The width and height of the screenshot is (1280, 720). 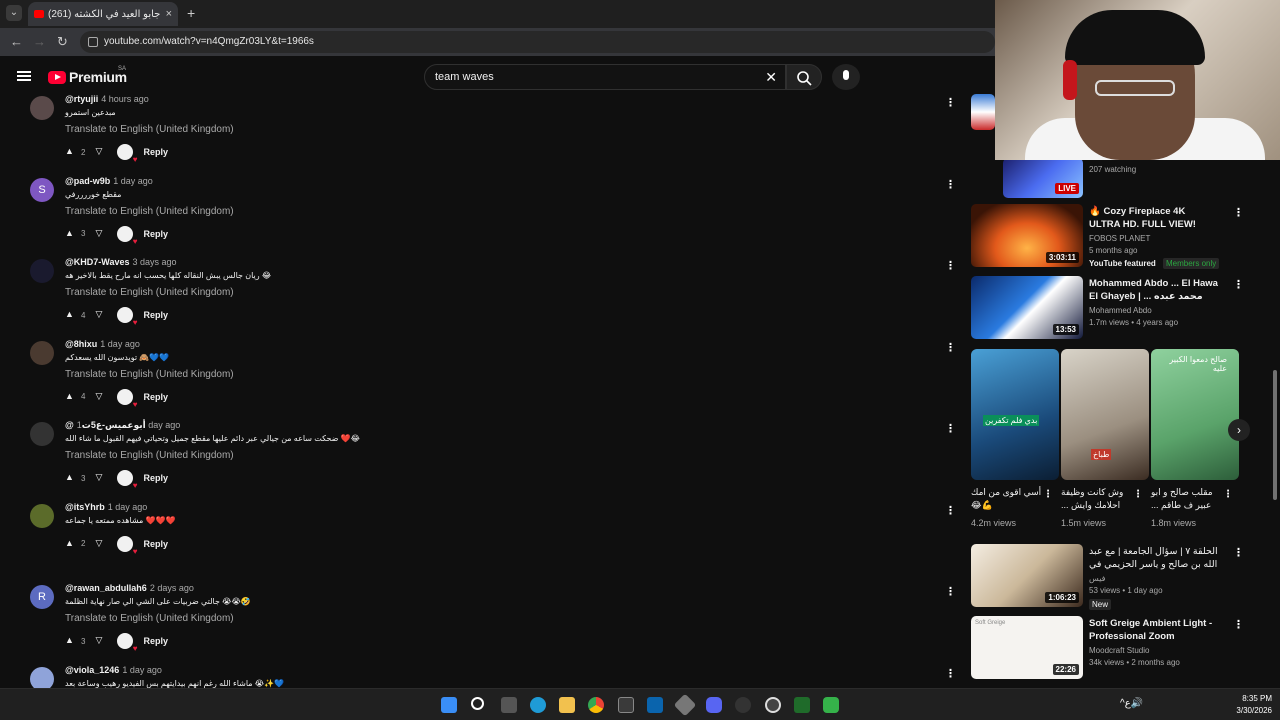 I want to click on browser-tab: جابو العيد في الكشته (261) ×, so click(x=103, y=14).